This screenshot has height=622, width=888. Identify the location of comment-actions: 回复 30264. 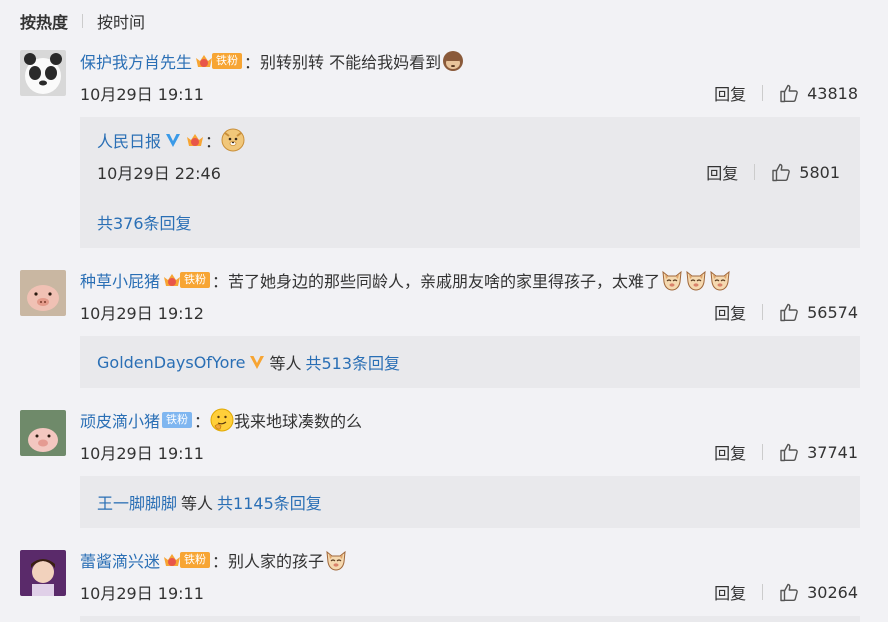
(786, 592).